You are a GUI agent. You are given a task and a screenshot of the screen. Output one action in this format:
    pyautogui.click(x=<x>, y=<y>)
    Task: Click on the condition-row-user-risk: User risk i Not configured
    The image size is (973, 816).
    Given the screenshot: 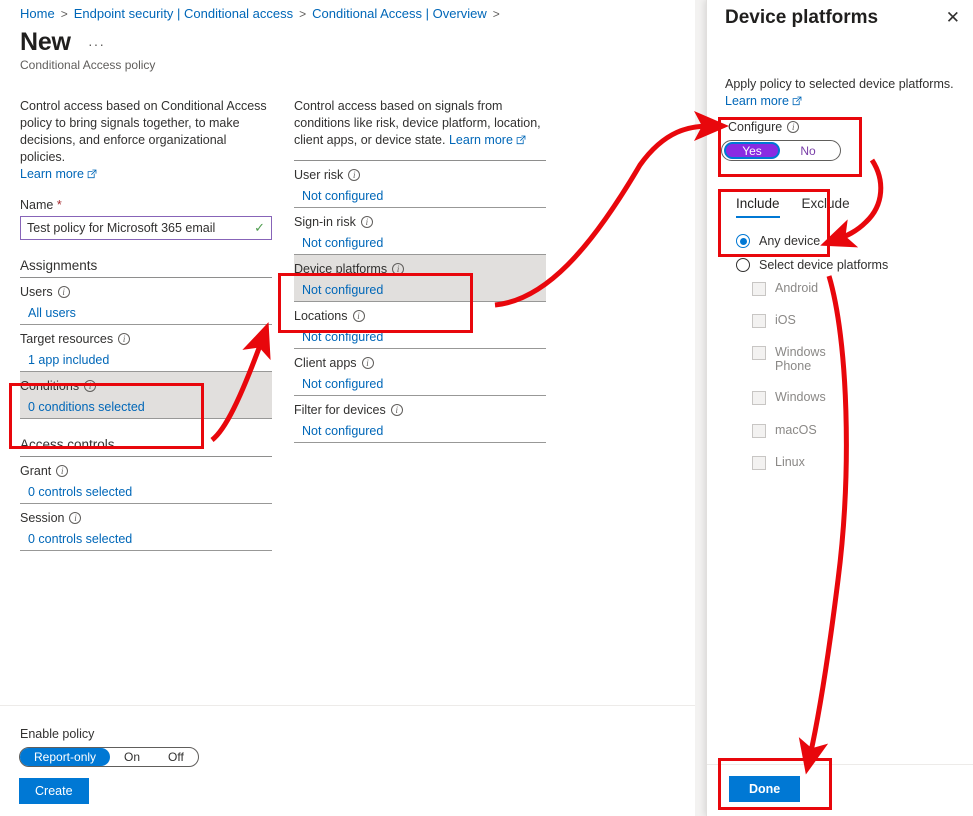 What is the action you would take?
    pyautogui.click(x=420, y=184)
    